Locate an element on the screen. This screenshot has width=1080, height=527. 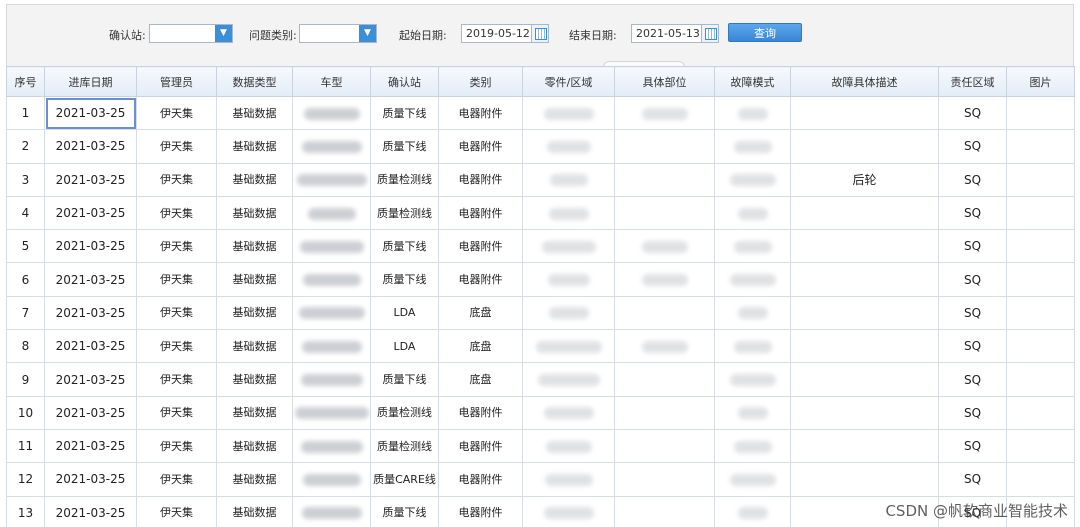
col-header: 类别 is located at coordinates (480, 81).